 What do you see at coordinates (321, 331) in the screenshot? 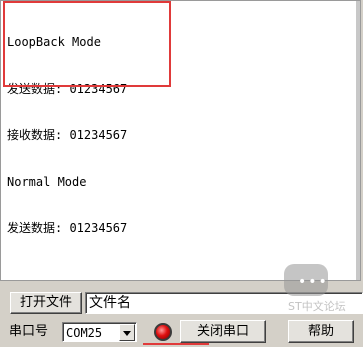
I see `help-button: 帮助` at bounding box center [321, 331].